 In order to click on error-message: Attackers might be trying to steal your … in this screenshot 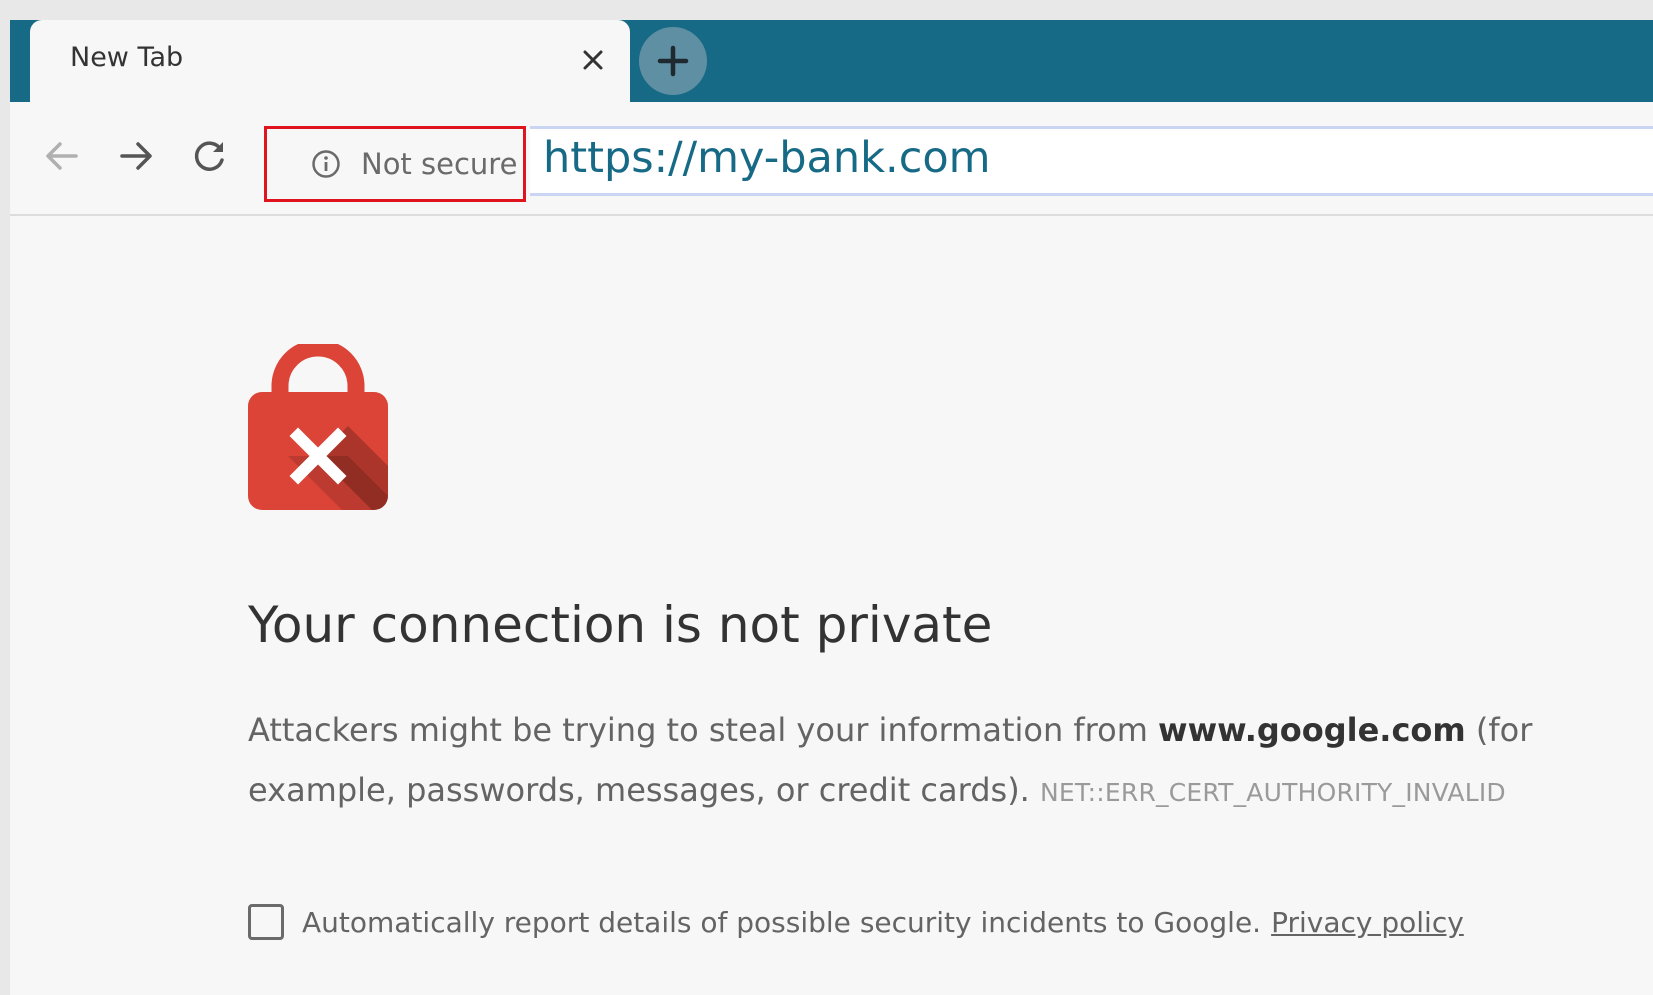, I will do `click(948, 761)`.